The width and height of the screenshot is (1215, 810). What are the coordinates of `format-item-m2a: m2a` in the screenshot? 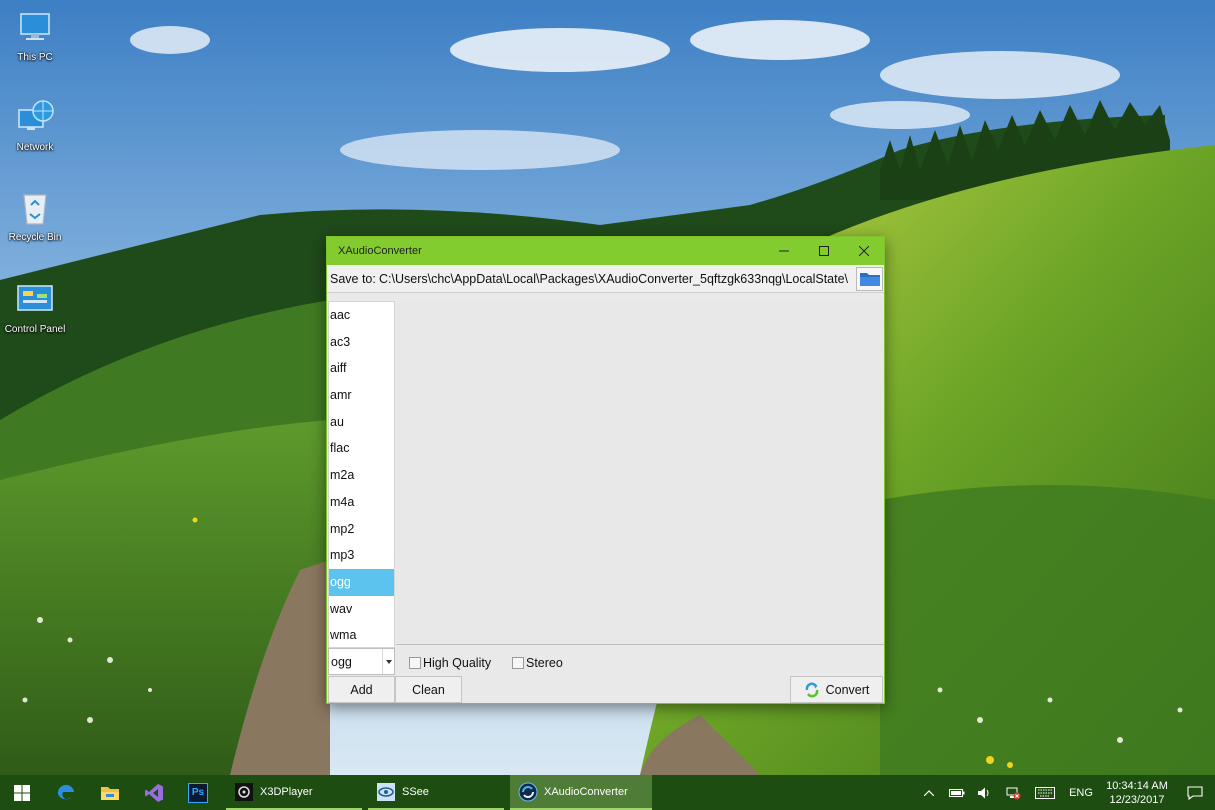 It's located at (361, 475).